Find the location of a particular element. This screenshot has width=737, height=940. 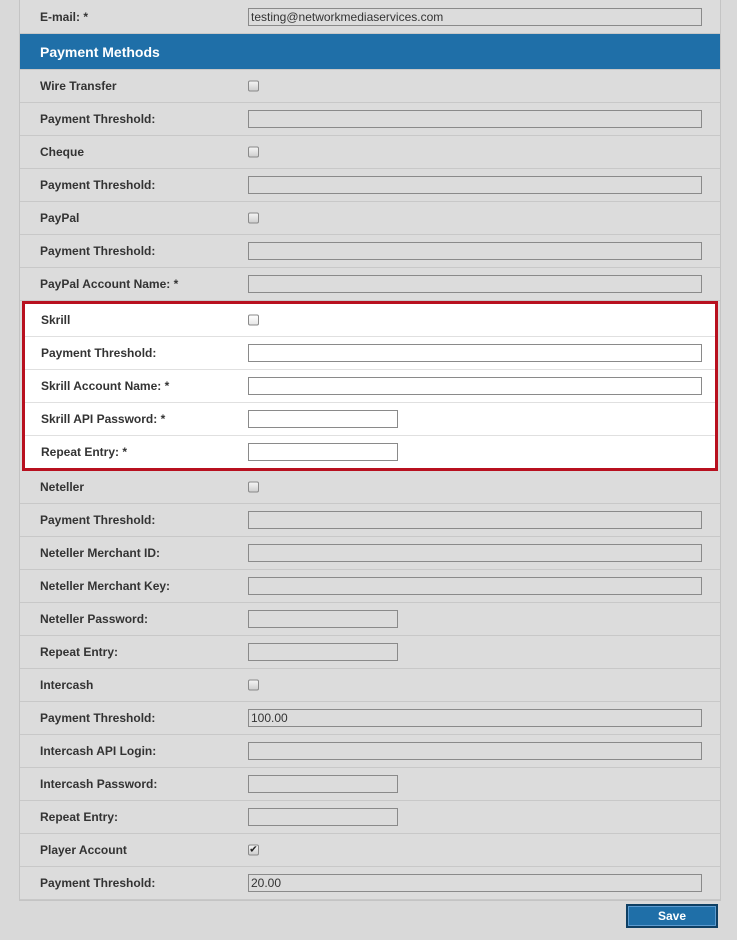

paypal-label: PayPal is located at coordinates (60, 218).